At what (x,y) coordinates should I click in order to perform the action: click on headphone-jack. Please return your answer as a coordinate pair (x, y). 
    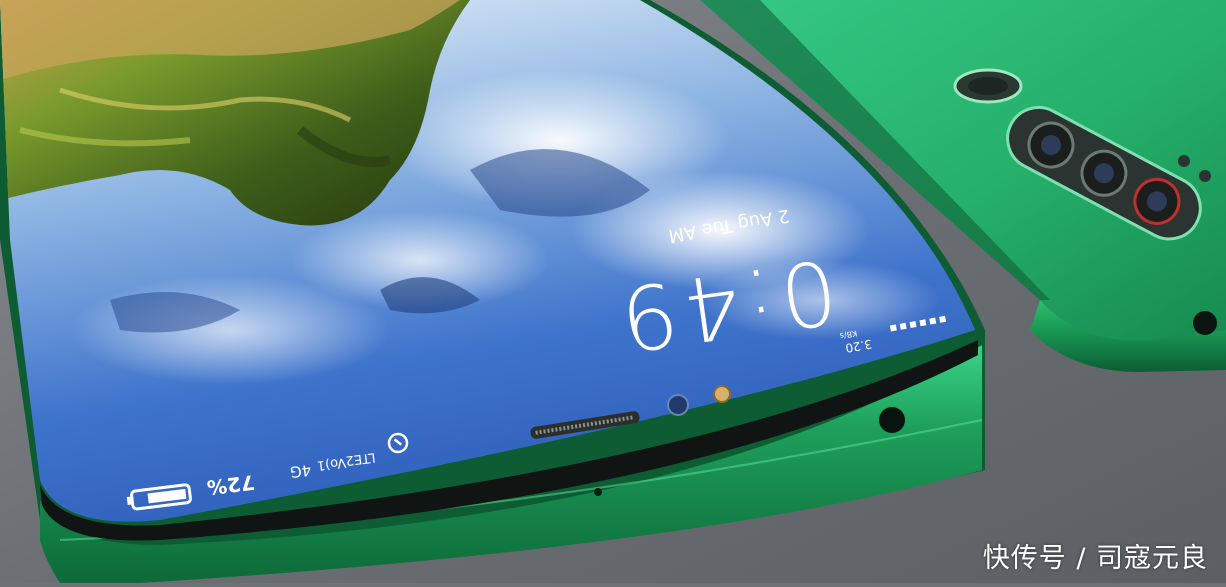
    Looking at the image, I should click on (892, 420).